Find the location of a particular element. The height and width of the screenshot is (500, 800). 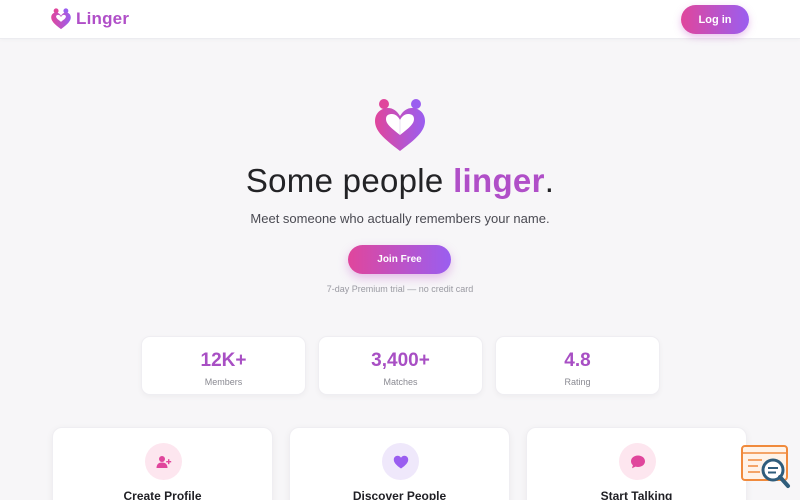

brand: Linger is located at coordinates (89, 19).